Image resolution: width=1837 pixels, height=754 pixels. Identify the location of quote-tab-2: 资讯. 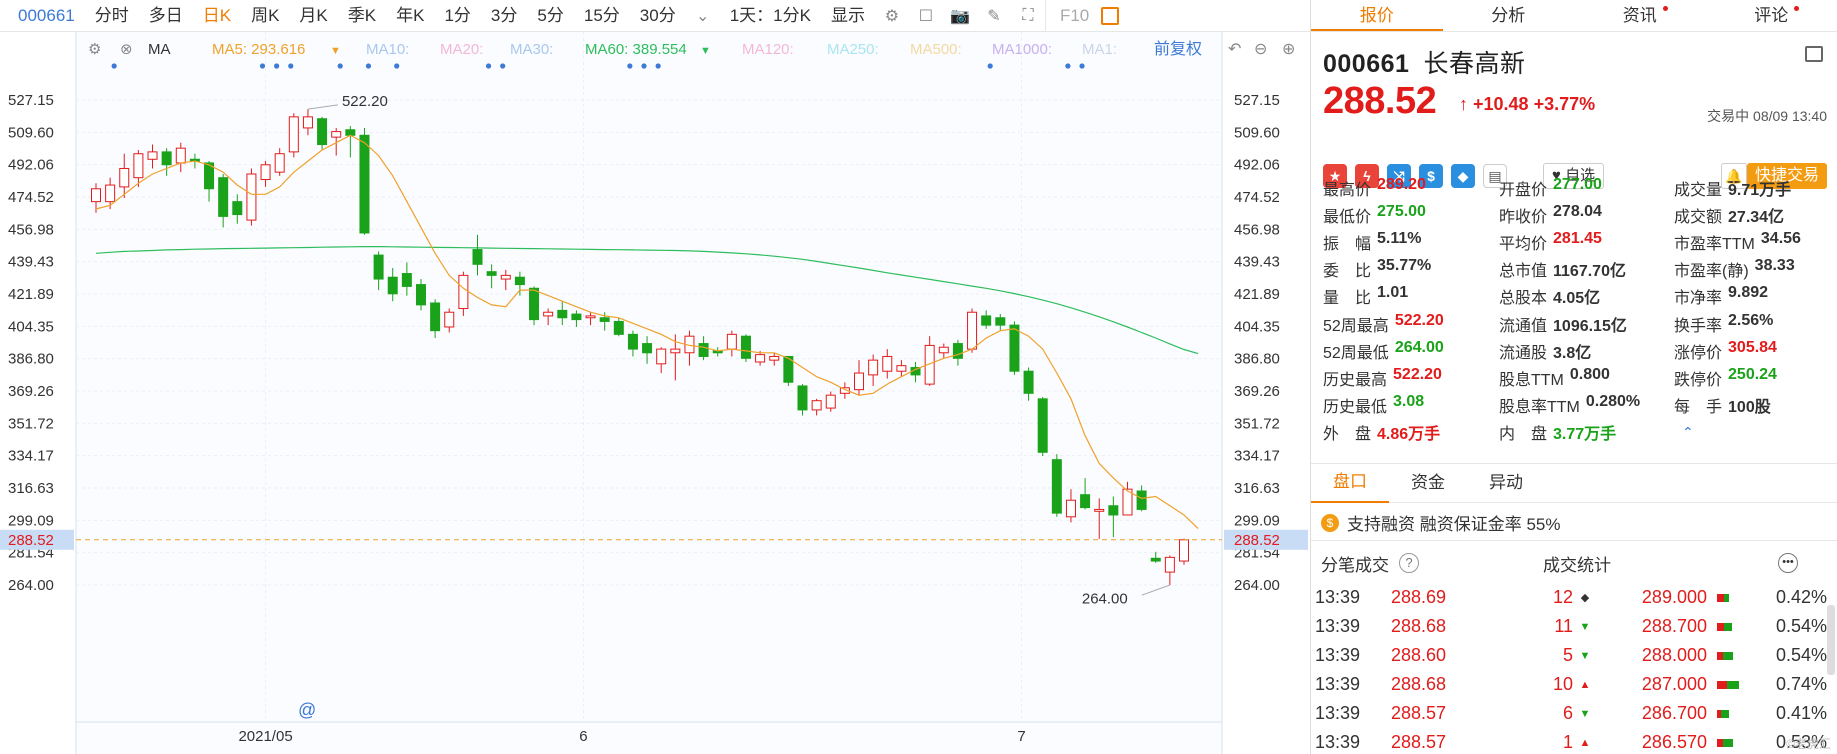
(1640, 15).